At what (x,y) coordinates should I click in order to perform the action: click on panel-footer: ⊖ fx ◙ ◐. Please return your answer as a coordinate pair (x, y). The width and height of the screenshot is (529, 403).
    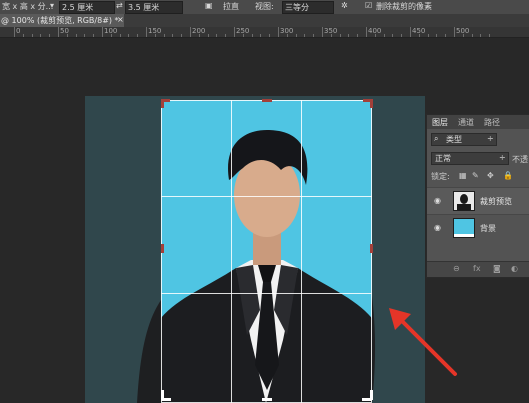
    Looking at the image, I should click on (478, 269).